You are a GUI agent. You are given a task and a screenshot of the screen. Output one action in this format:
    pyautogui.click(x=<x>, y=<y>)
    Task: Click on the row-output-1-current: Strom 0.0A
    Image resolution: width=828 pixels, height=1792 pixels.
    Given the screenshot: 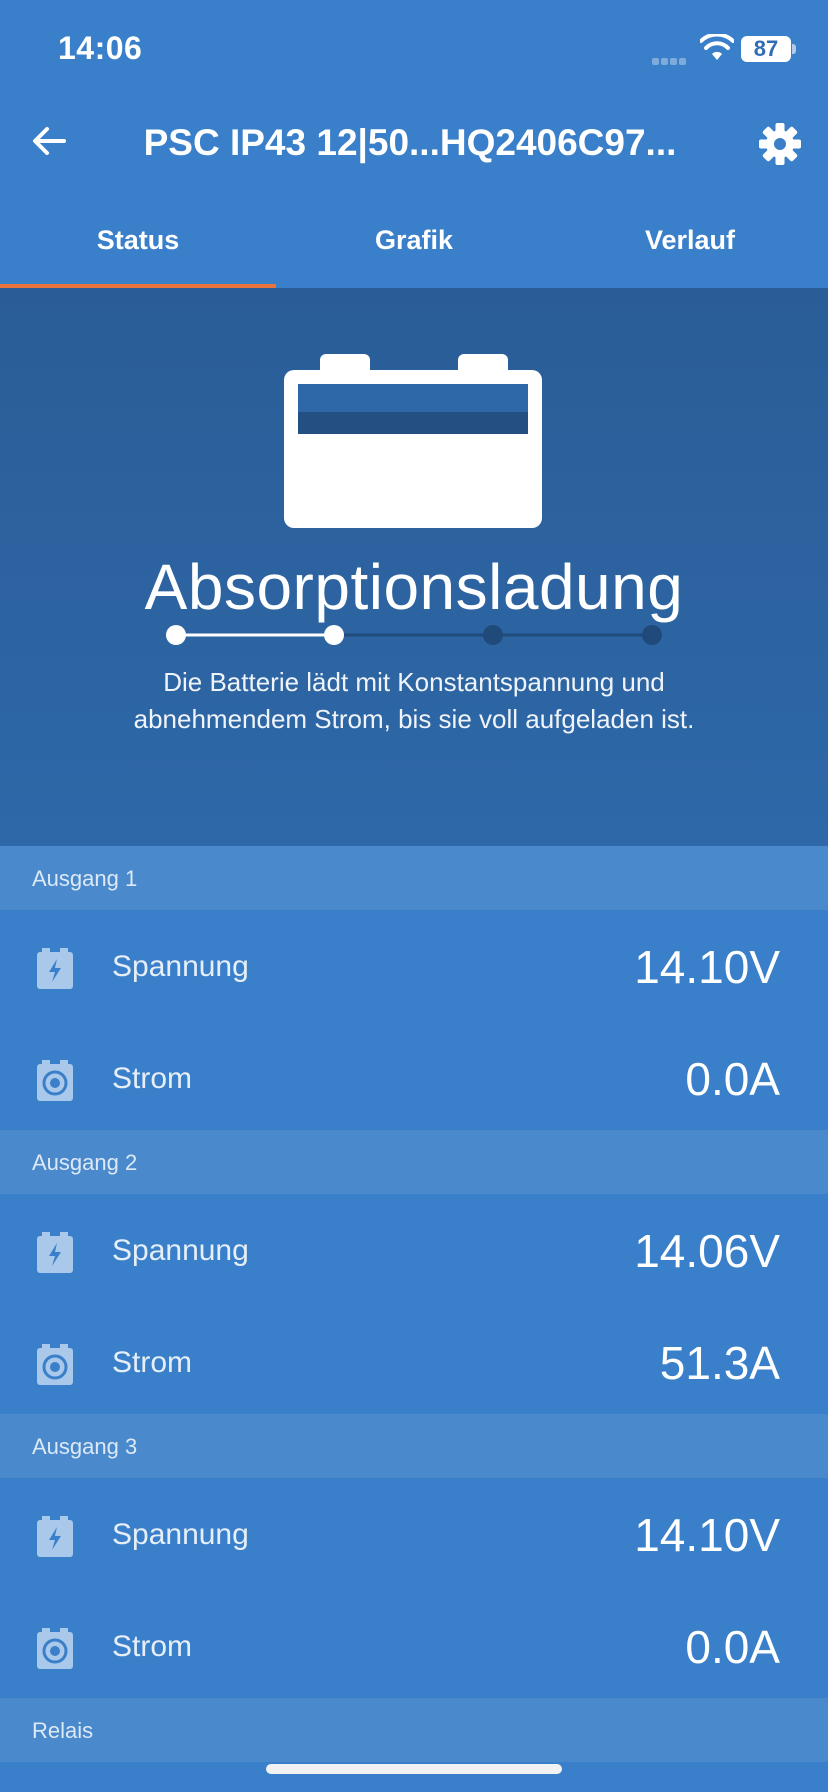 What is the action you would take?
    pyautogui.click(x=414, y=1078)
    